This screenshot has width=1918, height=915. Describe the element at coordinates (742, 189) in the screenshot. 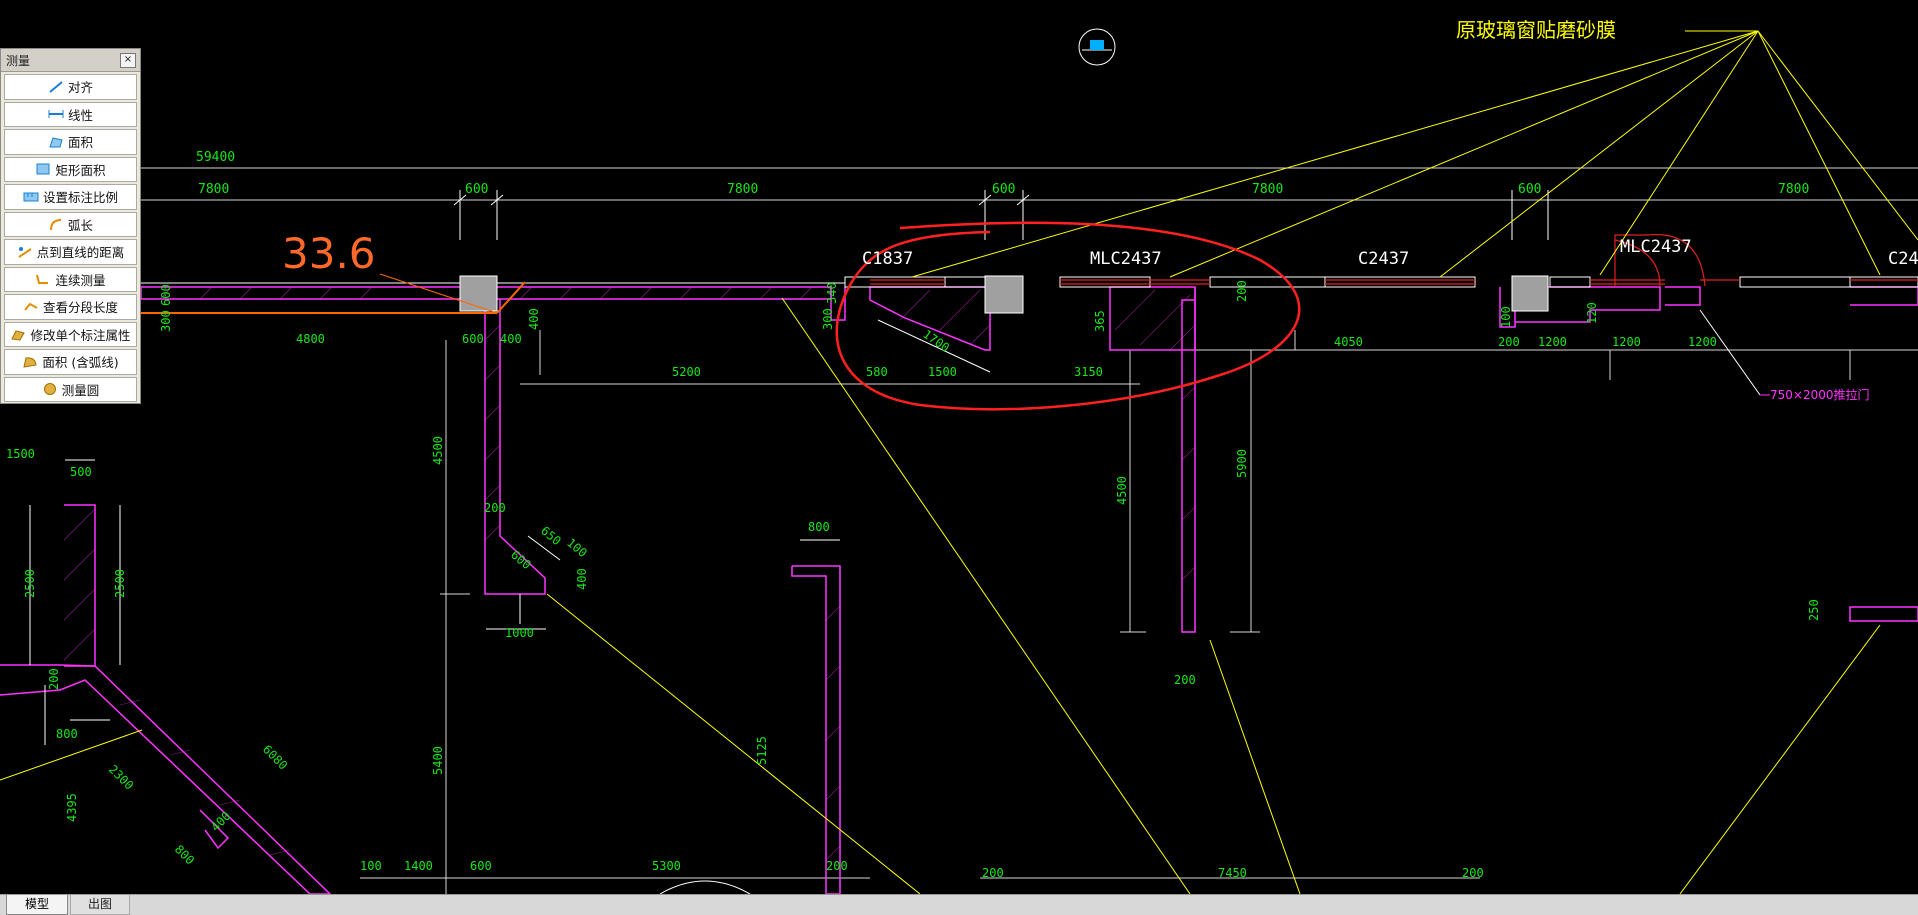

I see `top-dim-3: 7800` at that location.